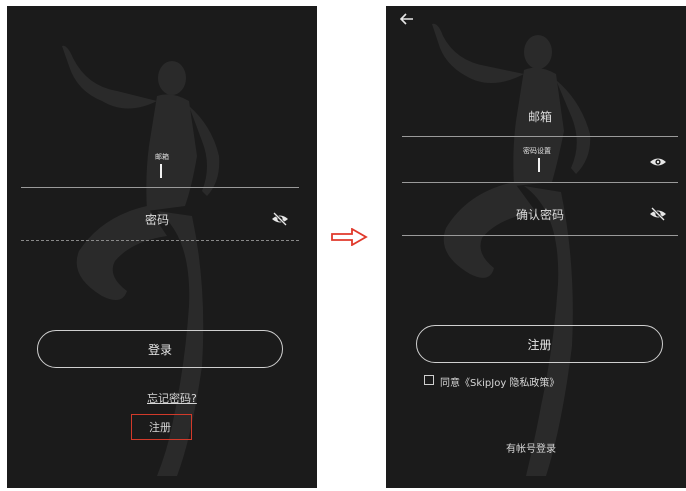 This screenshot has height=491, width=686. I want to click on register-button: 注册, so click(539, 344).